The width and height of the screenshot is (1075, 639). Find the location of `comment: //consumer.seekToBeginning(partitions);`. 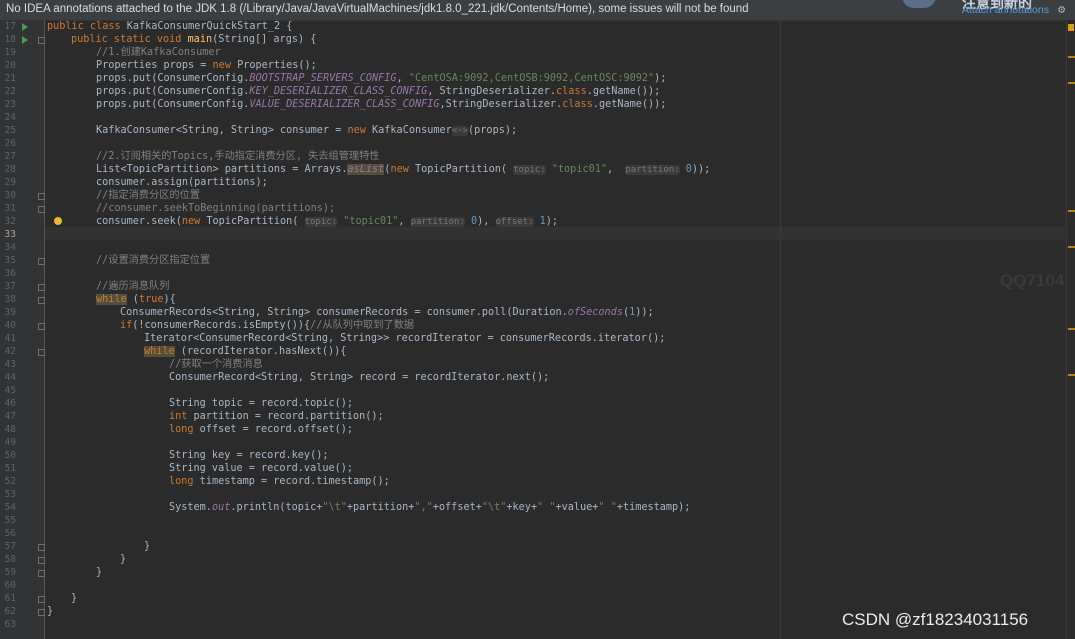

comment: //consumer.seekToBeginning(partitions); is located at coordinates (216, 208).